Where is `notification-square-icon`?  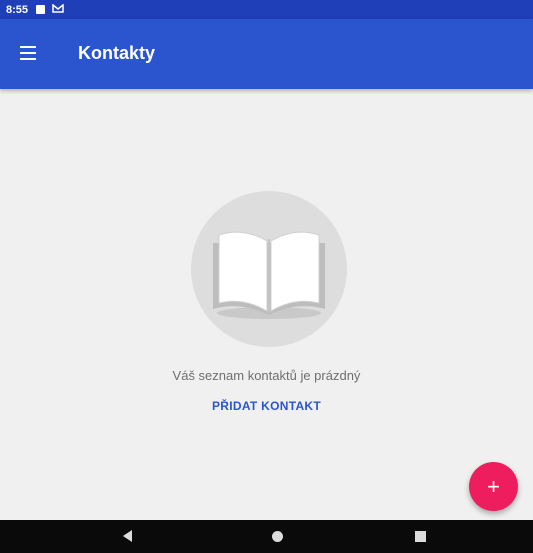
notification-square-icon is located at coordinates (41, 9).